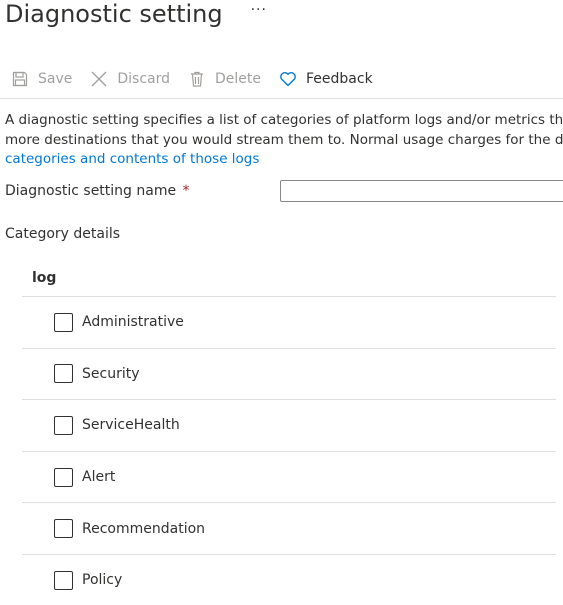  What do you see at coordinates (63, 234) in the screenshot?
I see `category-details-label: Category details` at bounding box center [63, 234].